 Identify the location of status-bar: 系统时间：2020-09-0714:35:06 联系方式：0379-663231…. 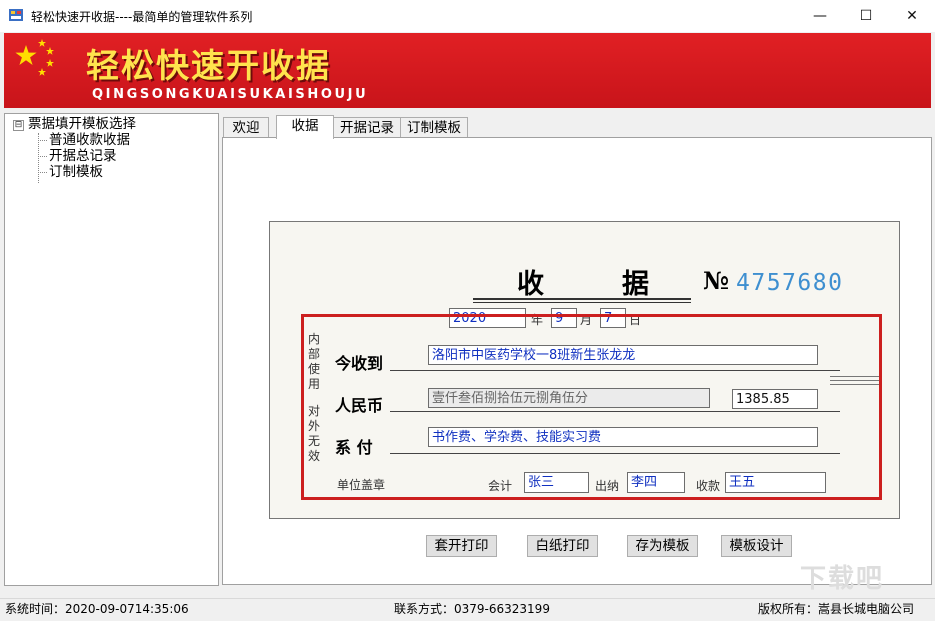
(467, 609).